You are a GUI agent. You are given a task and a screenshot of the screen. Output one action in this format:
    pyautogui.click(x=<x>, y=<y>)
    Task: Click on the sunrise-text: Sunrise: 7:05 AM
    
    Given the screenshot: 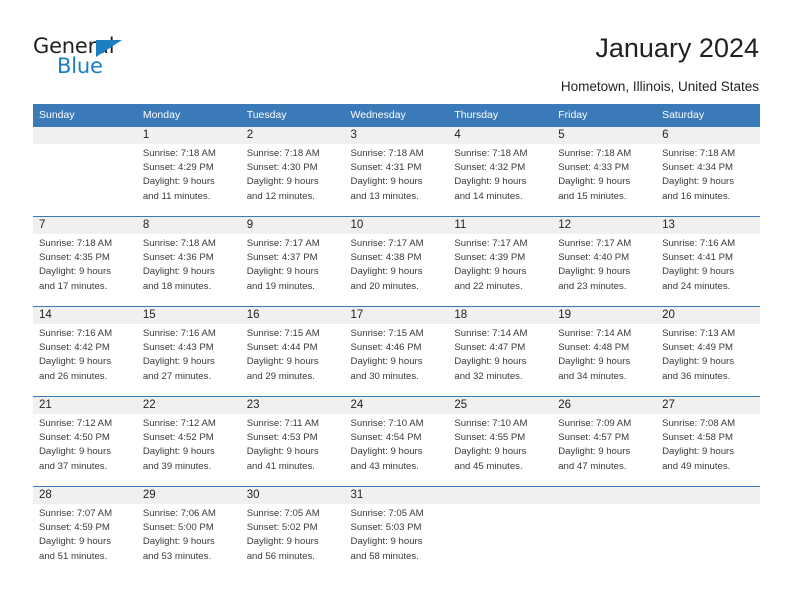 What is the action you would take?
    pyautogui.click(x=387, y=513)
    